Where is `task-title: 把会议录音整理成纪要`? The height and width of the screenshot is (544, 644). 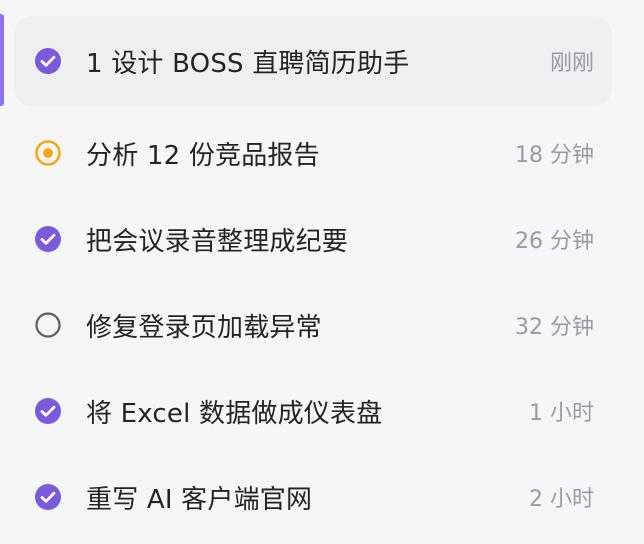
task-title: 把会议录音整理成纪要 is located at coordinates (217, 241).